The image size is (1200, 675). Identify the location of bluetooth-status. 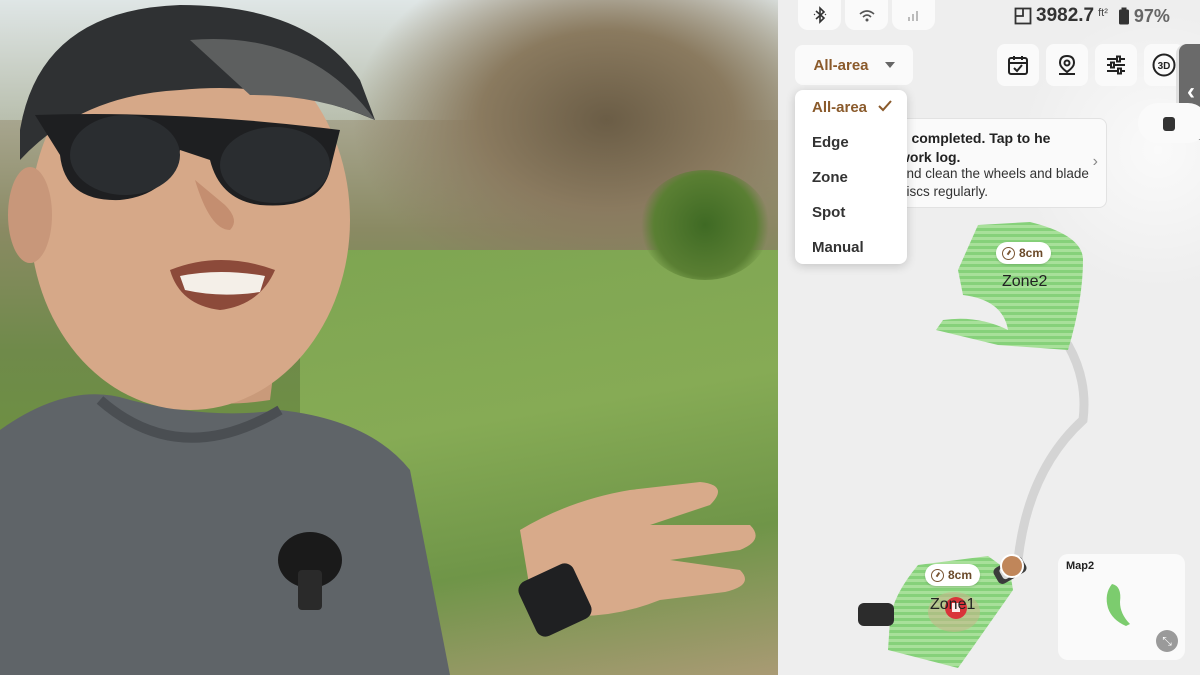
(819, 15).